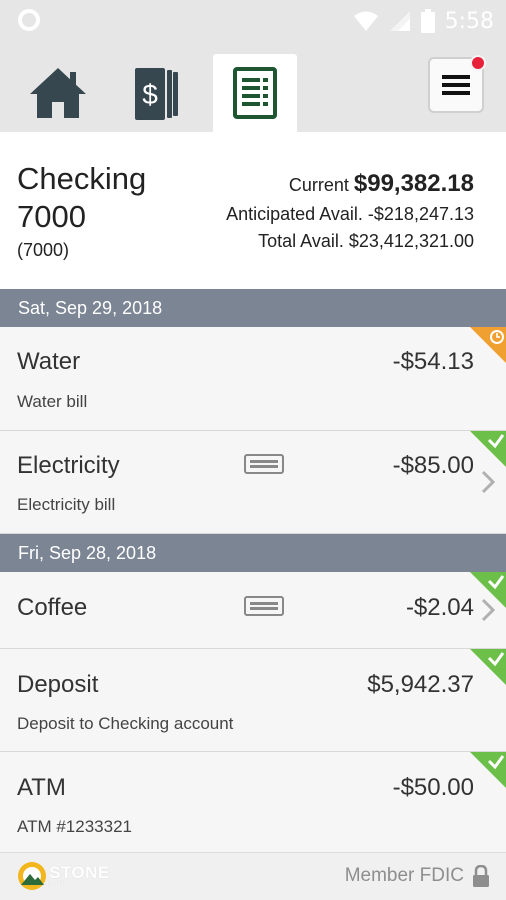 This screenshot has height=900, width=506. What do you see at coordinates (41, 787) in the screenshot?
I see `transaction-name: ATM` at bounding box center [41, 787].